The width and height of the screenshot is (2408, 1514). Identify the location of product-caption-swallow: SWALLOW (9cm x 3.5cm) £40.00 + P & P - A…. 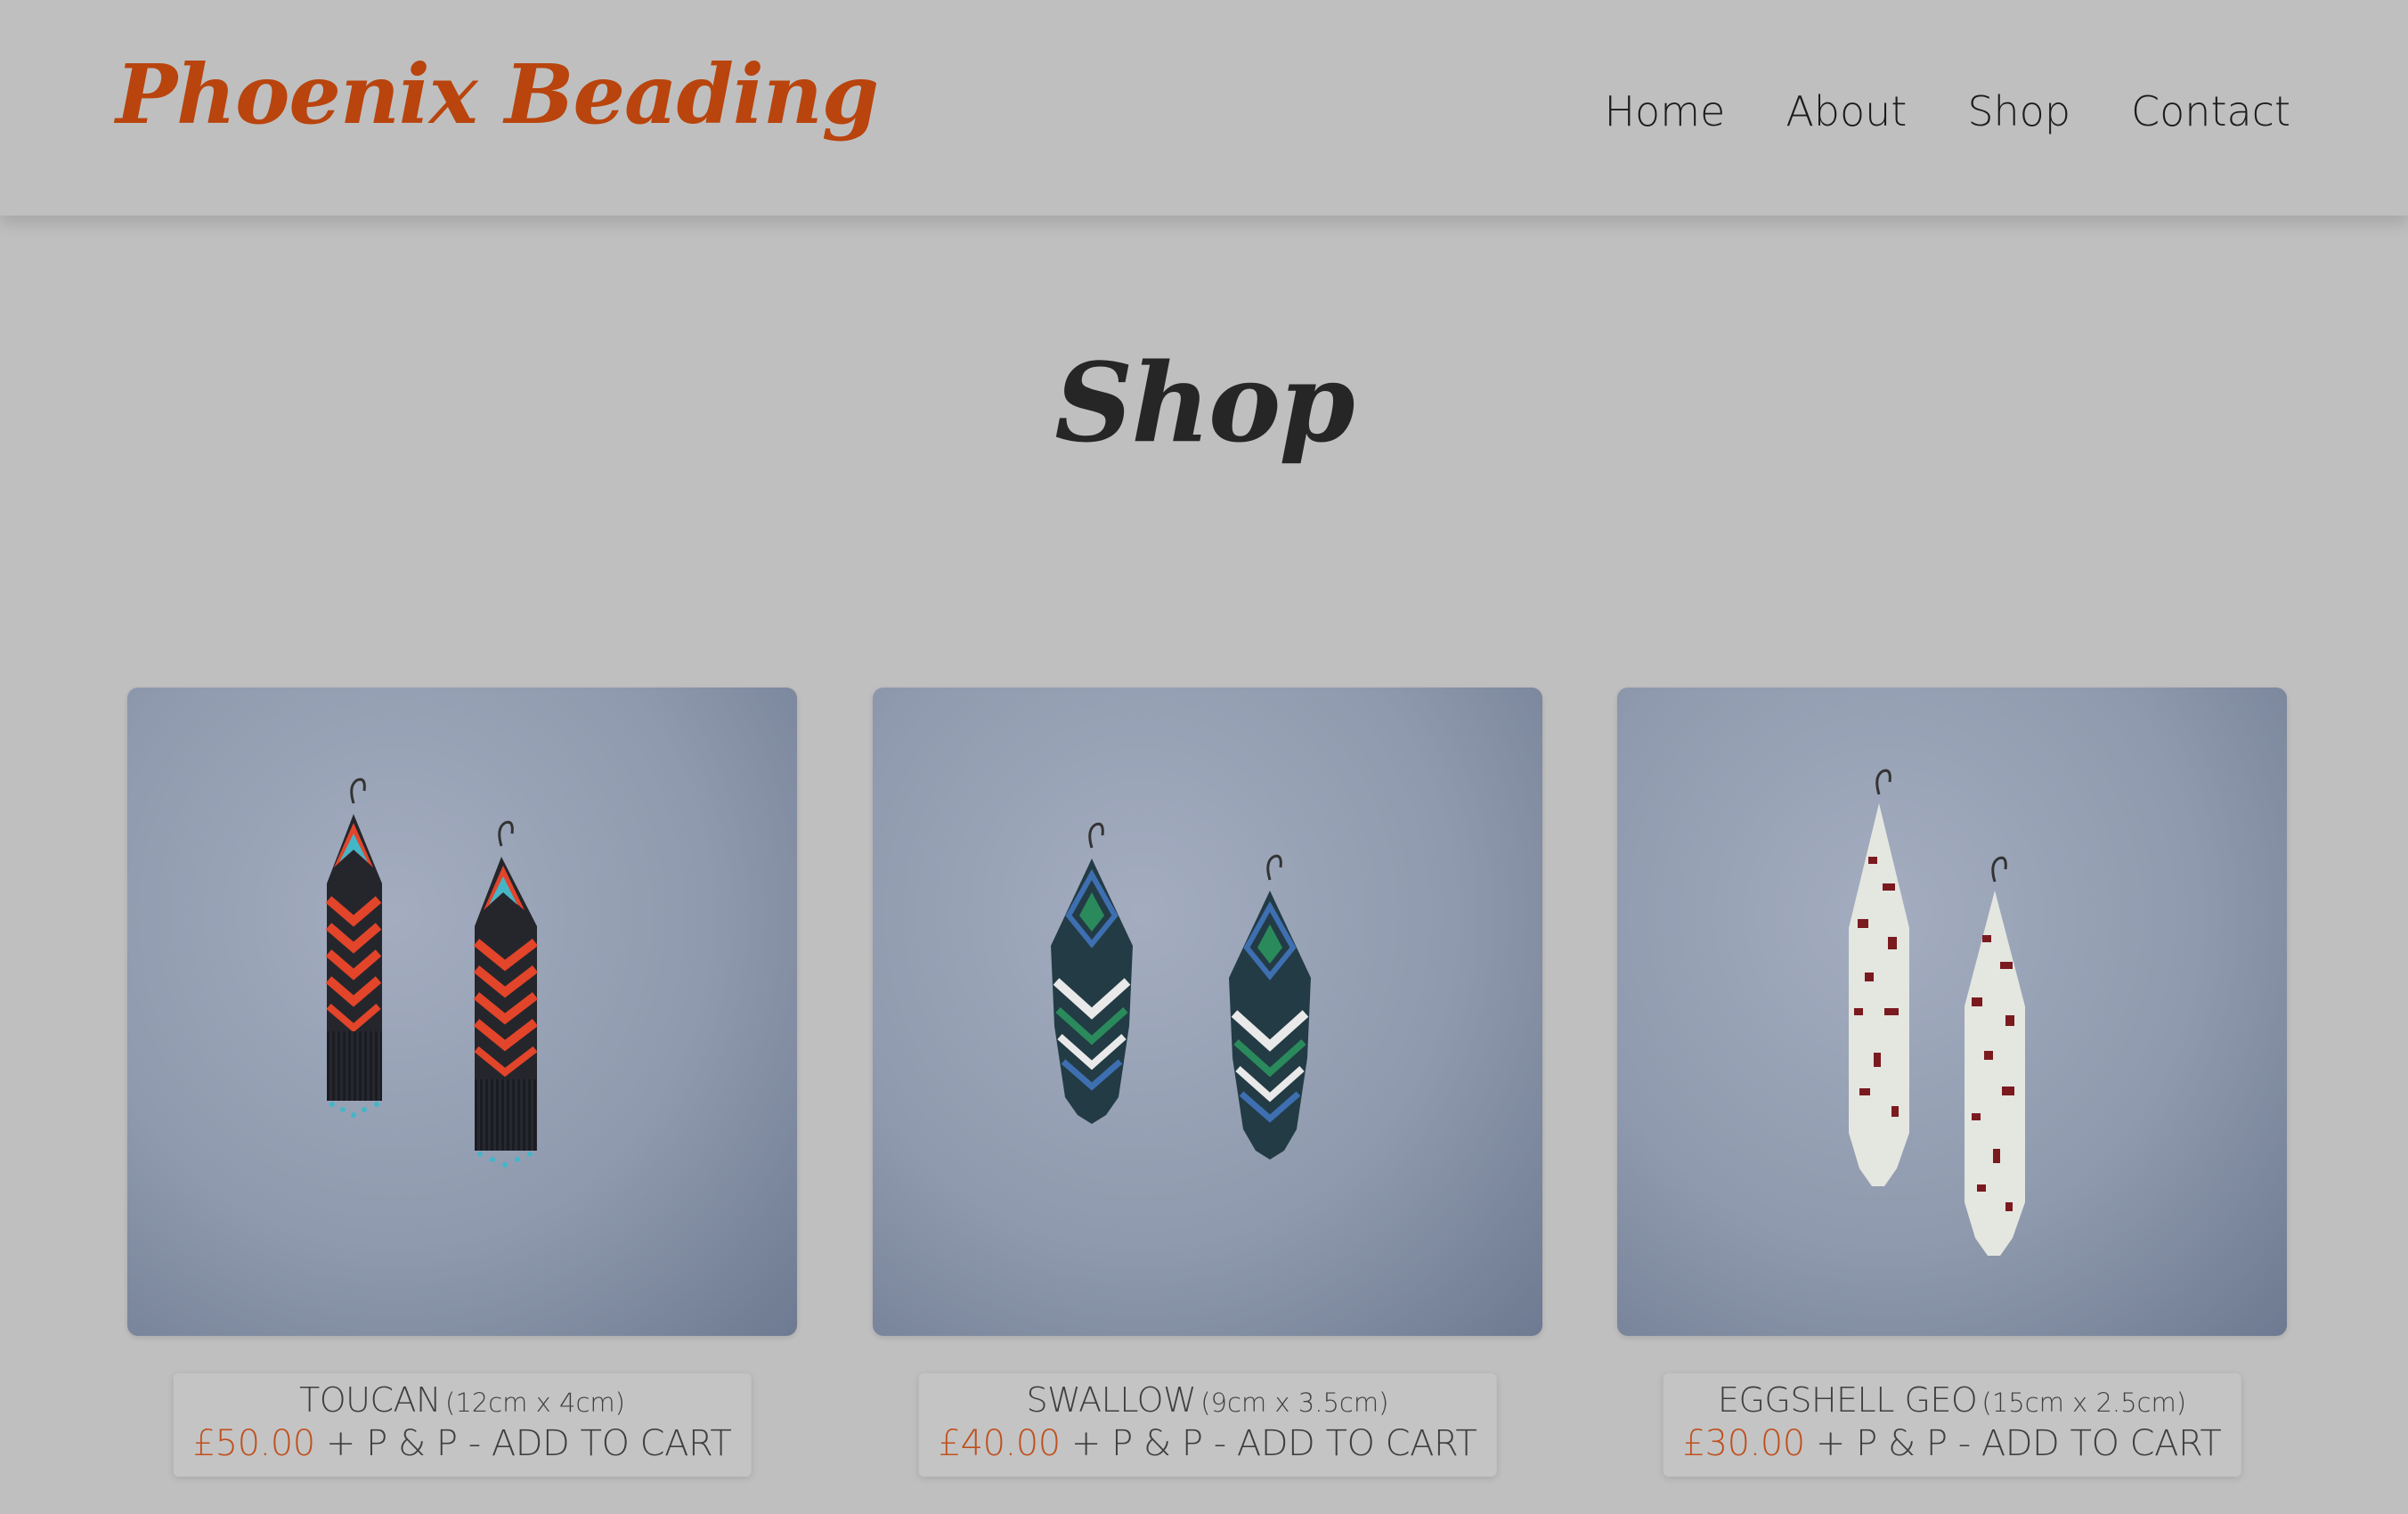
(1207, 1425).